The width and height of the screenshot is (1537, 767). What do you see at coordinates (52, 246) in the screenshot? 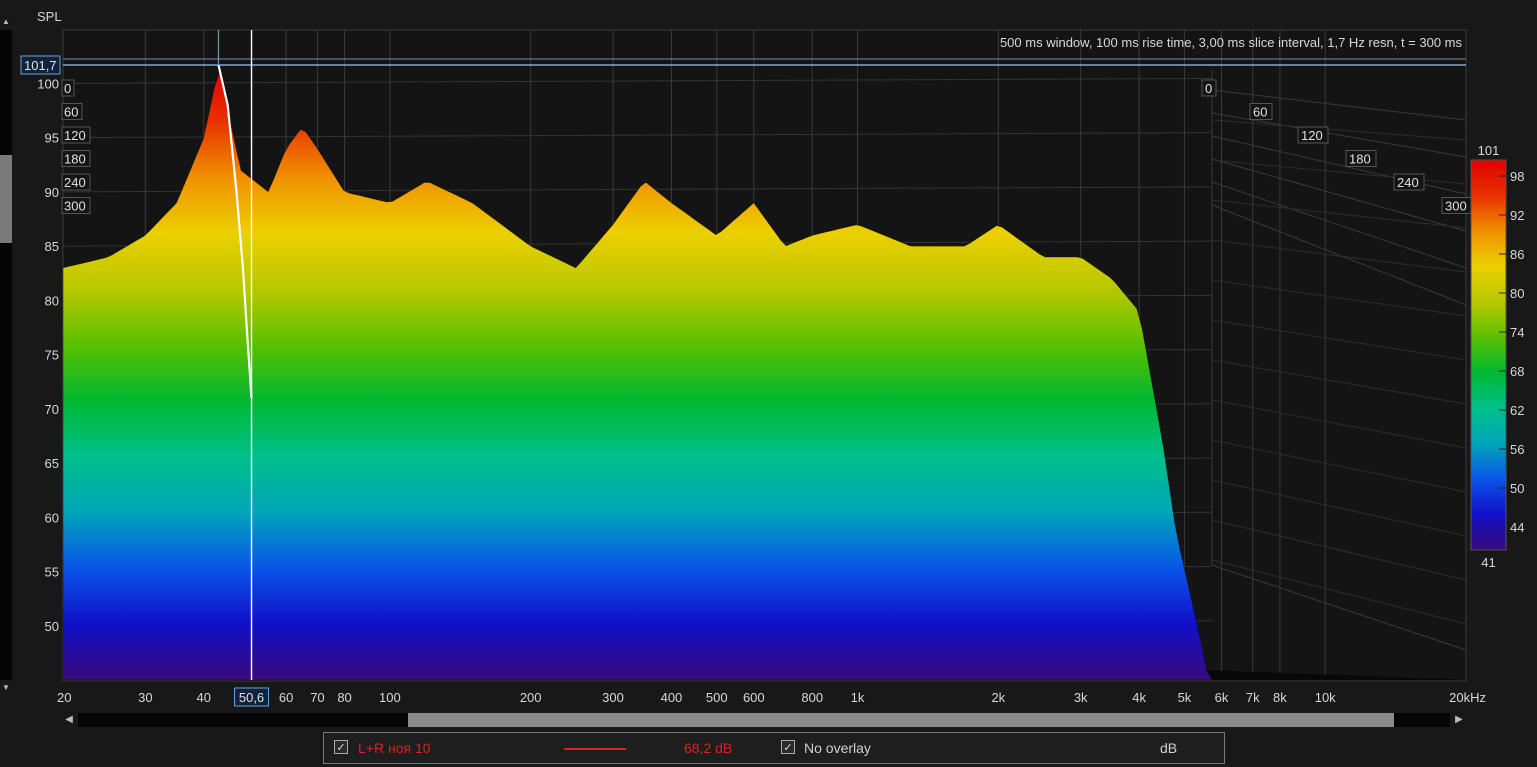
I see `y-tick-label: 85` at bounding box center [52, 246].